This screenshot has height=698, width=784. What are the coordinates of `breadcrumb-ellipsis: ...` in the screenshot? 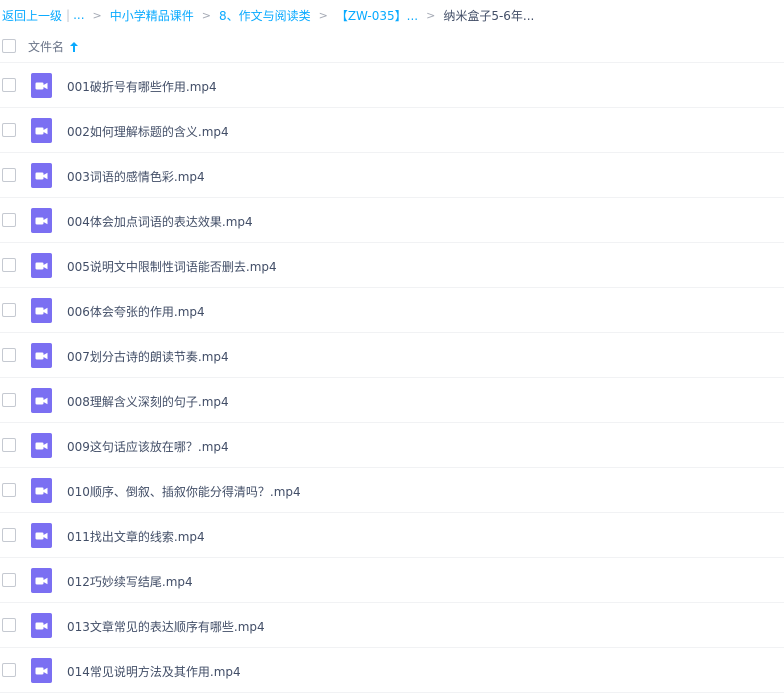 It's located at (78, 15).